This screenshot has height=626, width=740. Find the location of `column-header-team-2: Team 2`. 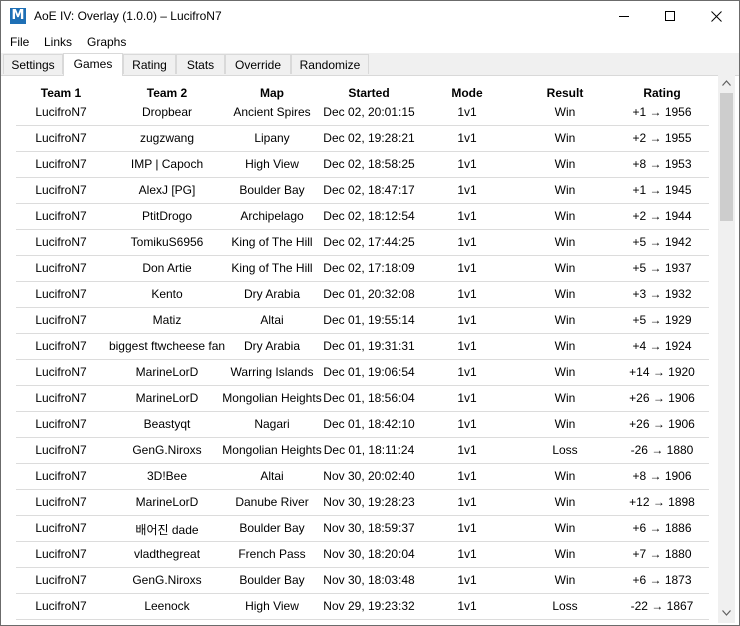

column-header-team-2: Team 2 is located at coordinates (167, 93).